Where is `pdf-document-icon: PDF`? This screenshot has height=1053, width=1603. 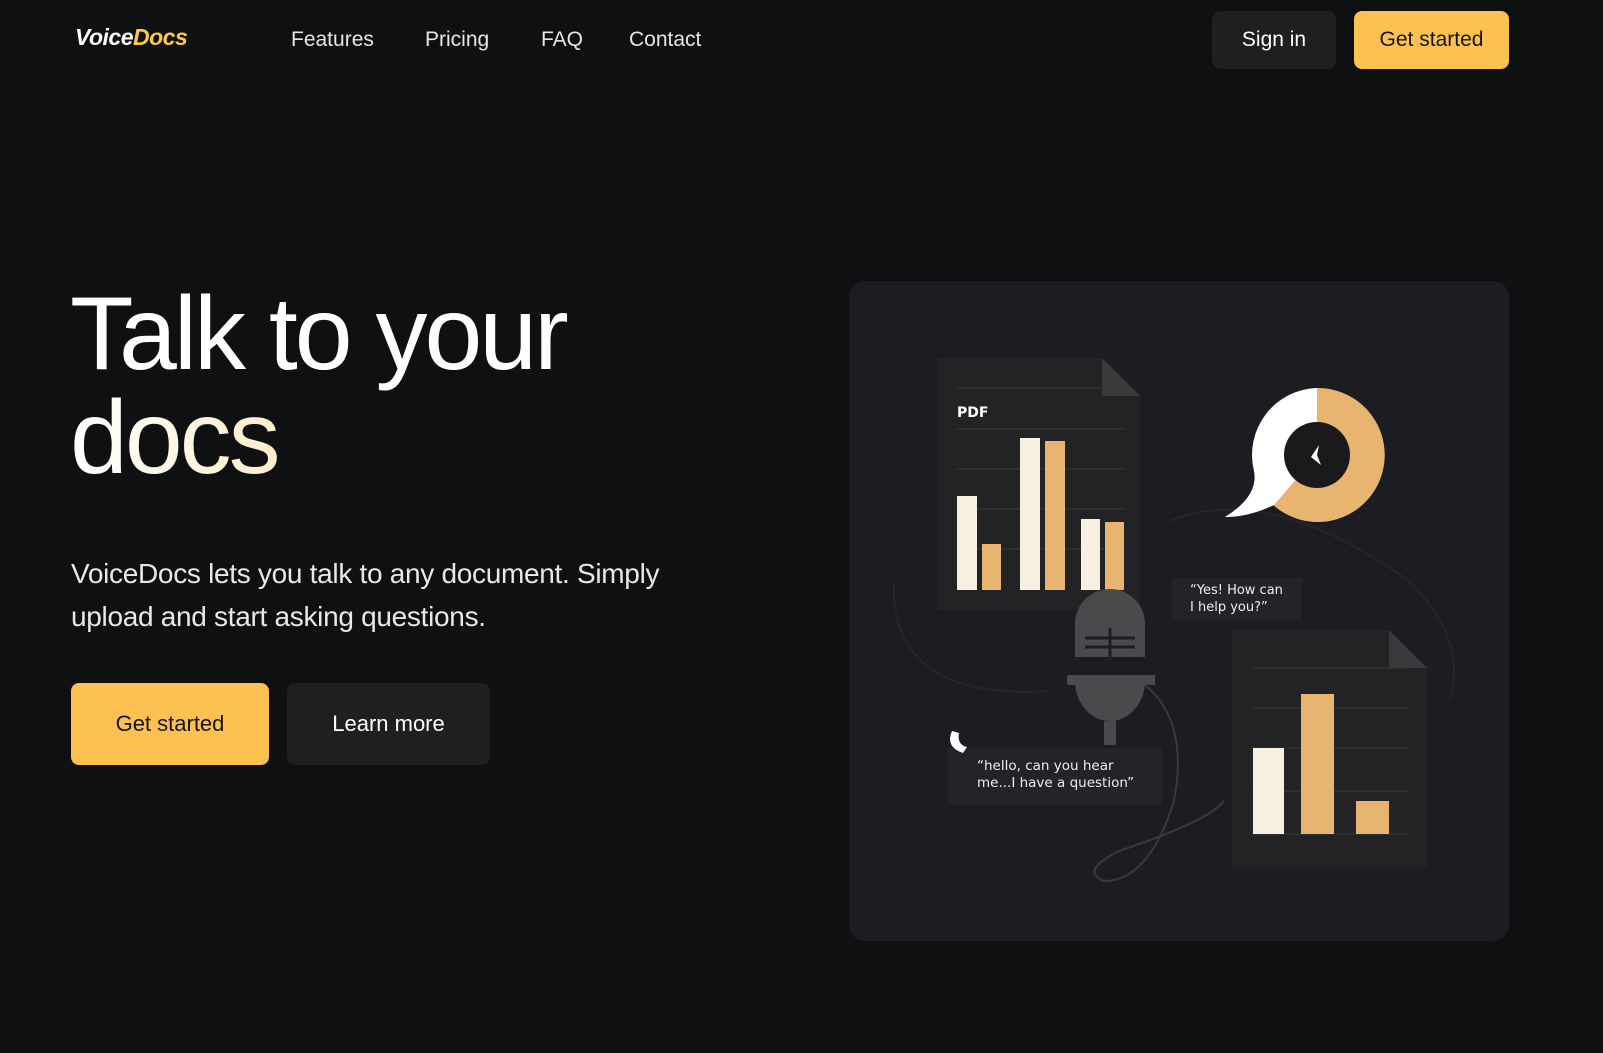 pdf-document-icon: PDF is located at coordinates (1038, 484).